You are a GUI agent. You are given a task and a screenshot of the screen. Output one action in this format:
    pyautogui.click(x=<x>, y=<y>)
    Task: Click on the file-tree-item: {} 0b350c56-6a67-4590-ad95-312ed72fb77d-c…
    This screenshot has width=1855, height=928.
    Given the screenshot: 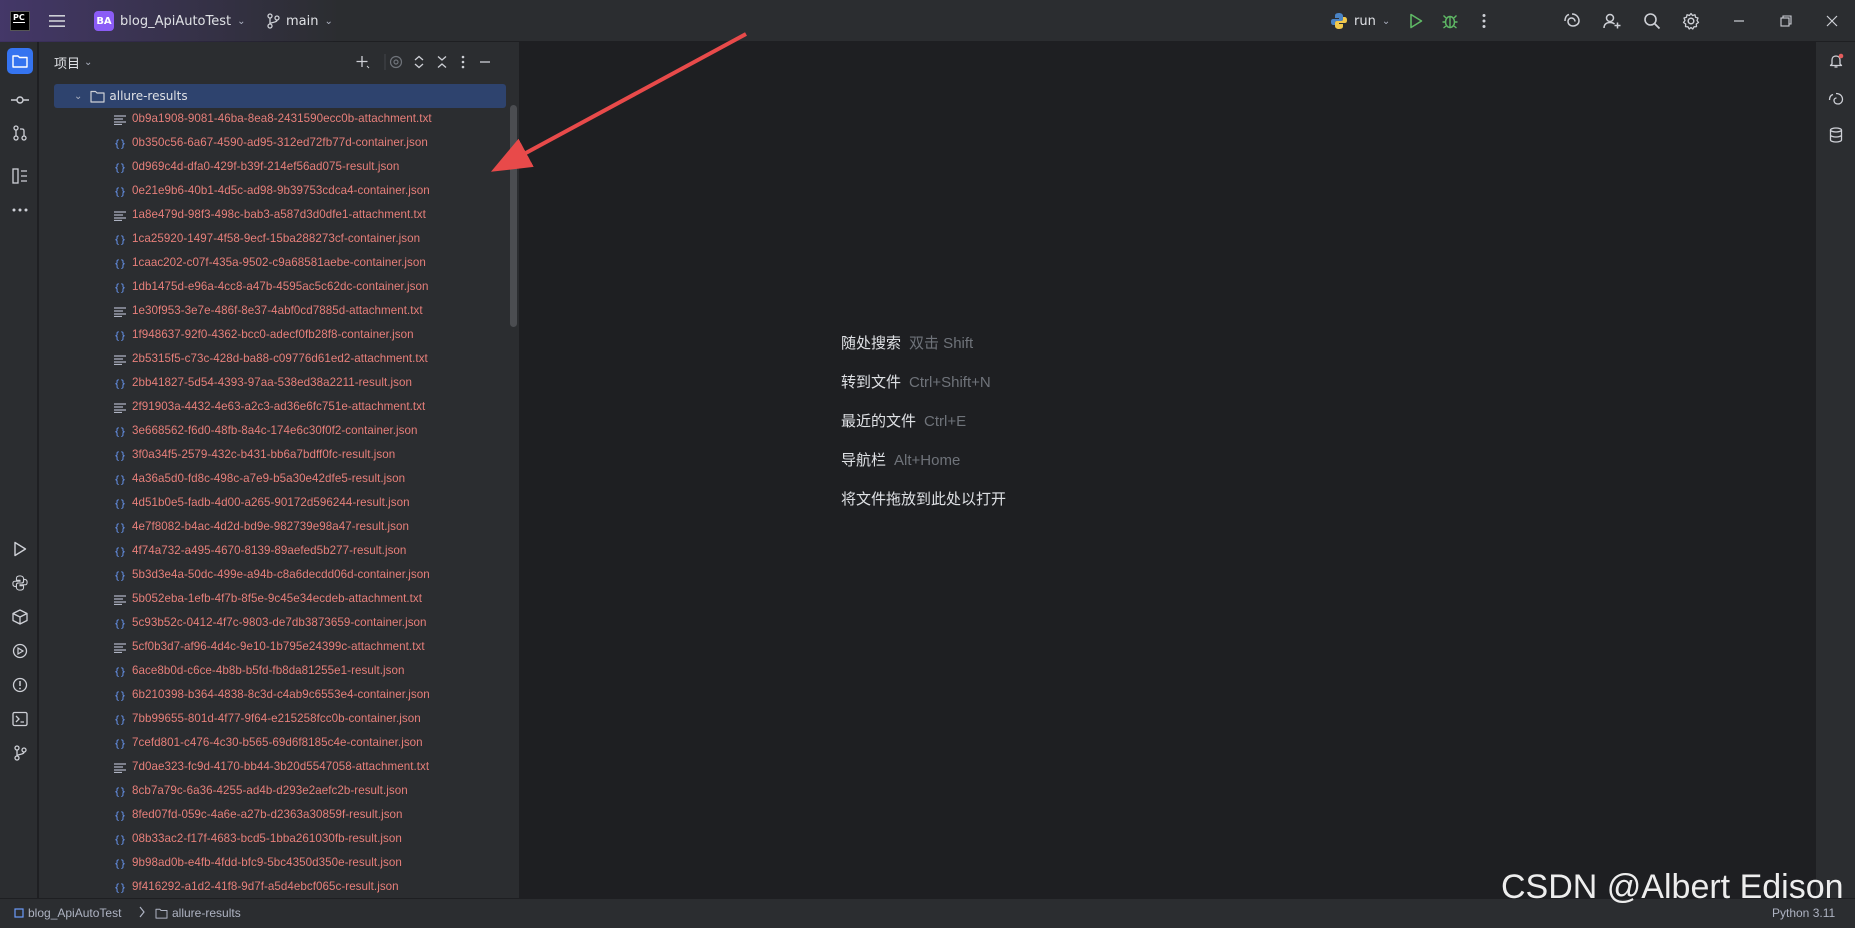 What is the action you would take?
    pyautogui.click(x=274, y=144)
    